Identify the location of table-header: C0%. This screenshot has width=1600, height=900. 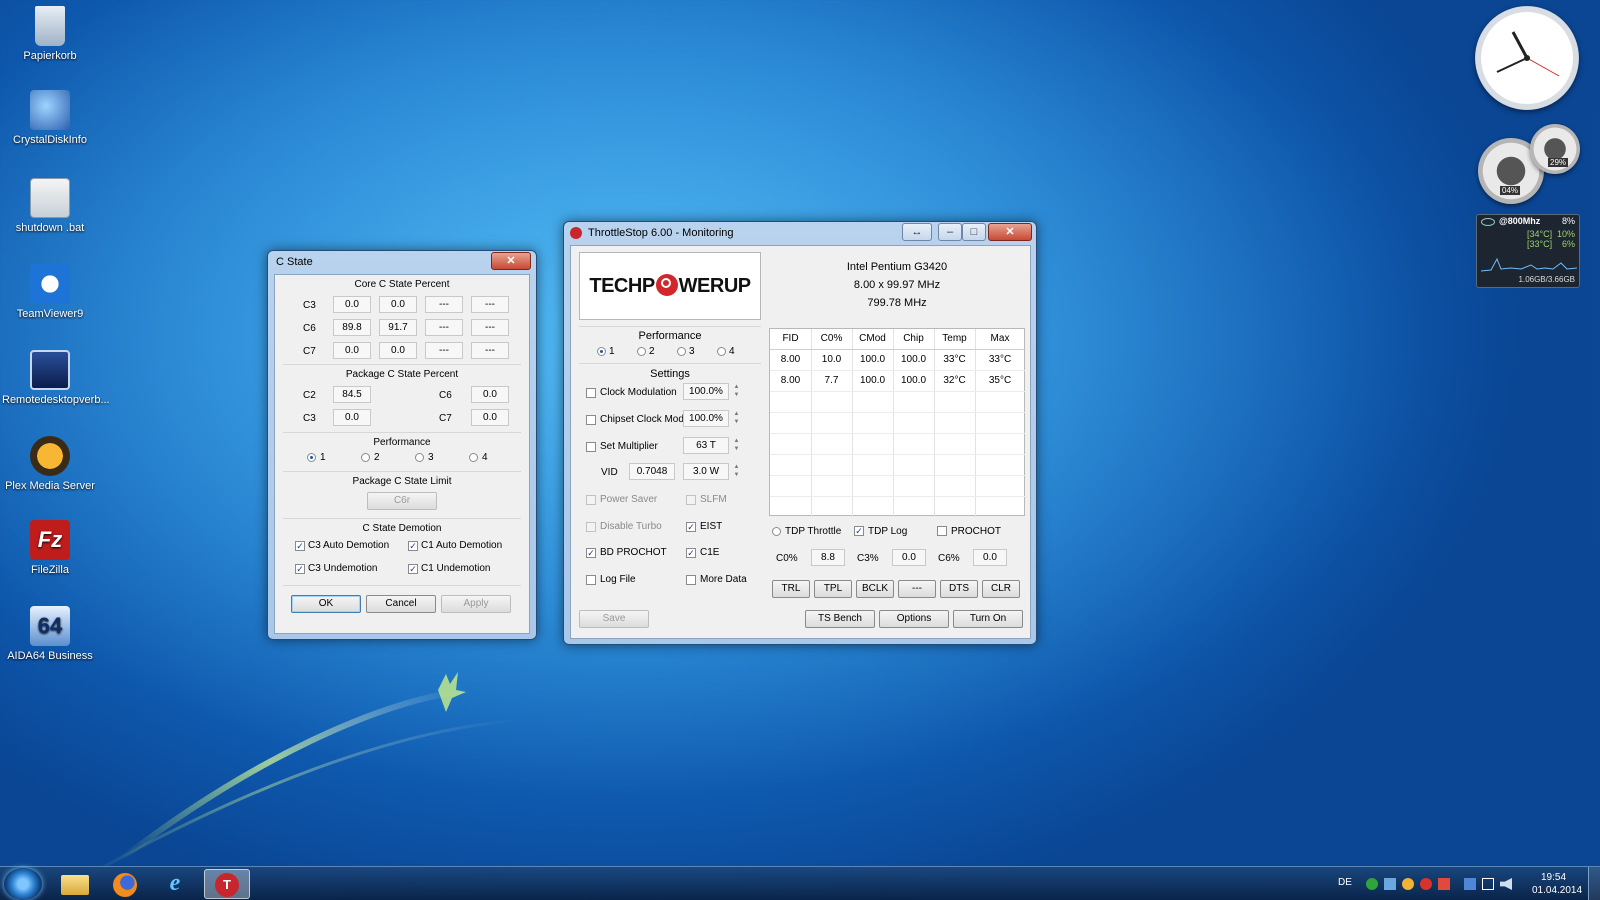
(831, 338).